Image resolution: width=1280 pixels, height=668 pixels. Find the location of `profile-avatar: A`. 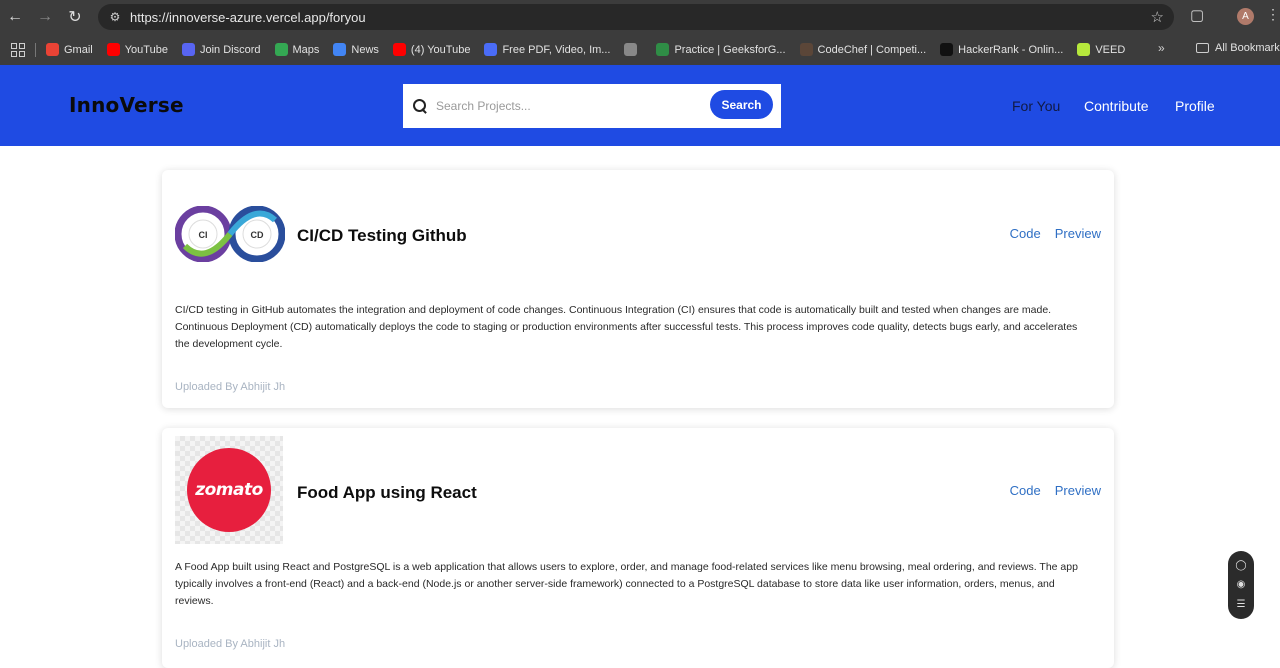

profile-avatar: A is located at coordinates (1245, 16).